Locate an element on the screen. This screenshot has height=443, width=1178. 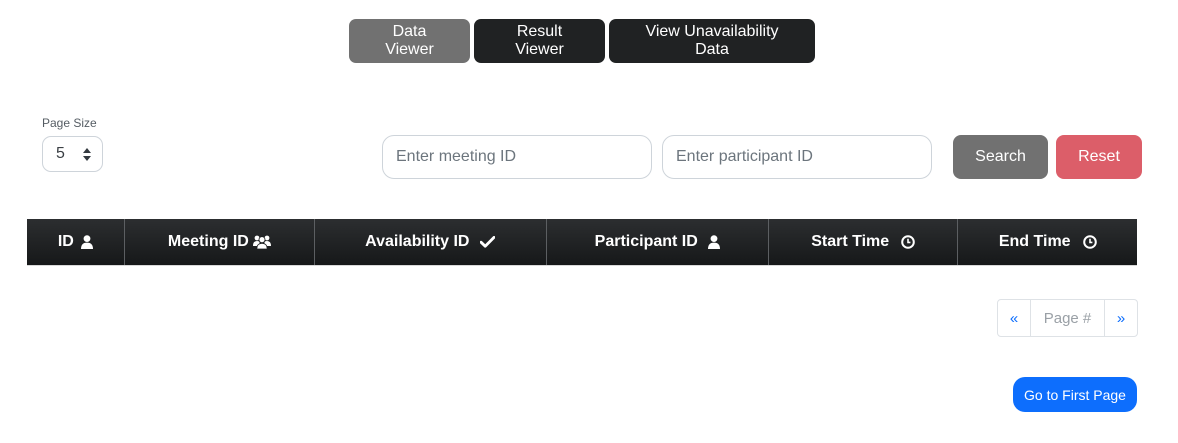
participant-id-search-input is located at coordinates (797, 157).